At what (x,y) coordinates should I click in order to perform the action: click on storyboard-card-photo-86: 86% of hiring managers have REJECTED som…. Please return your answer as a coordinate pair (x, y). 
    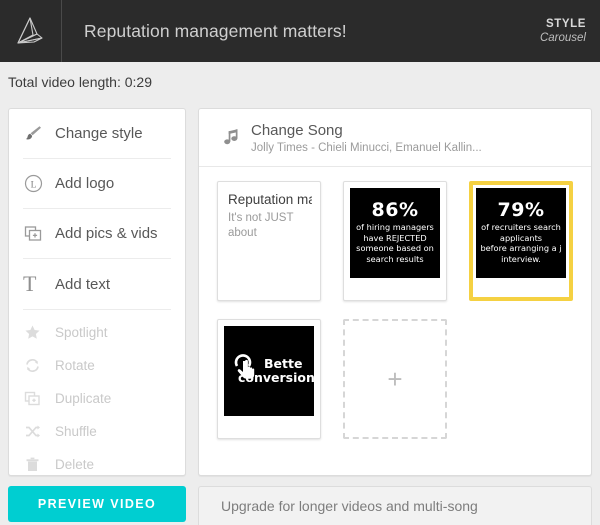
    Looking at the image, I should click on (395, 241).